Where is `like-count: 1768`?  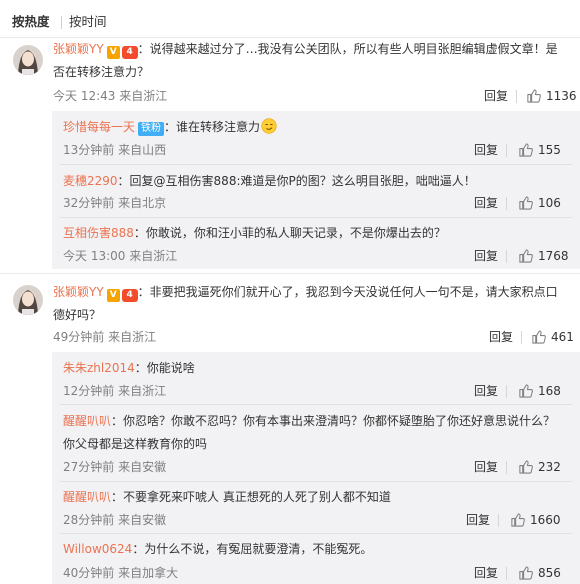
like-count: 1768 is located at coordinates (553, 256).